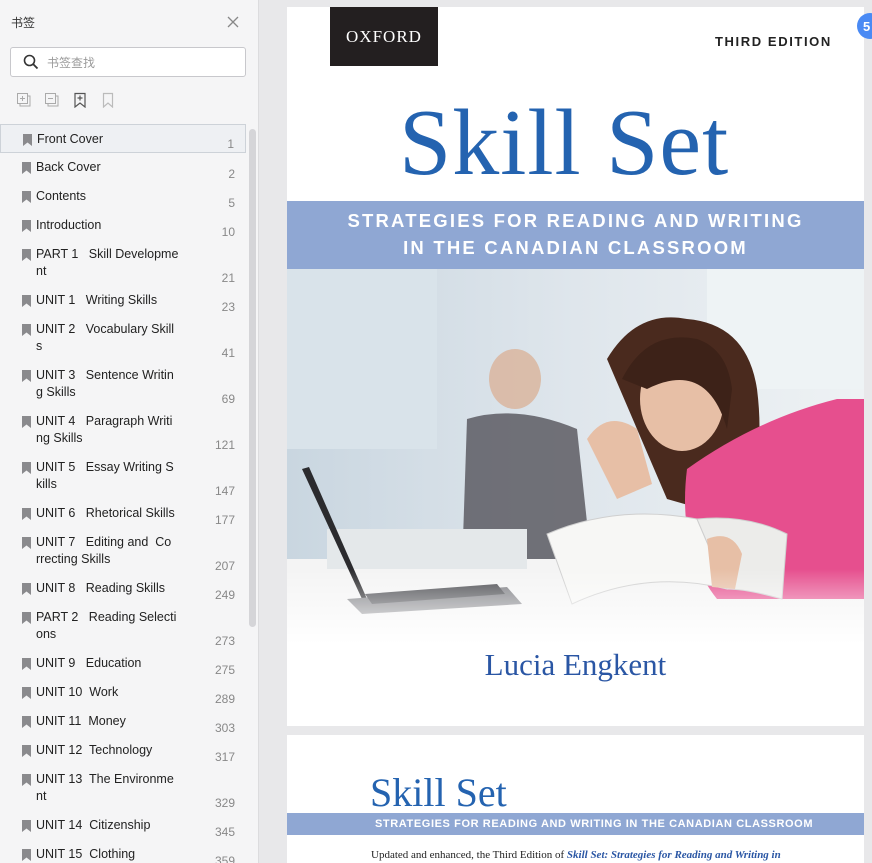 This screenshot has height=863, width=872. I want to click on bookmark-label: UNIT 2 Vocabulary Skill s, so click(105, 337).